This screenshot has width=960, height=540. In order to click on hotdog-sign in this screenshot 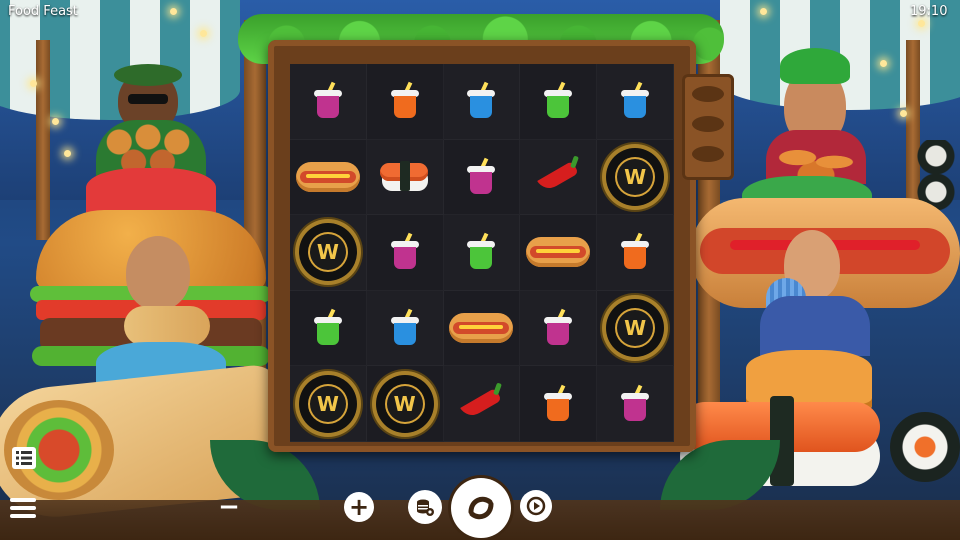, I will do `click(708, 127)`.